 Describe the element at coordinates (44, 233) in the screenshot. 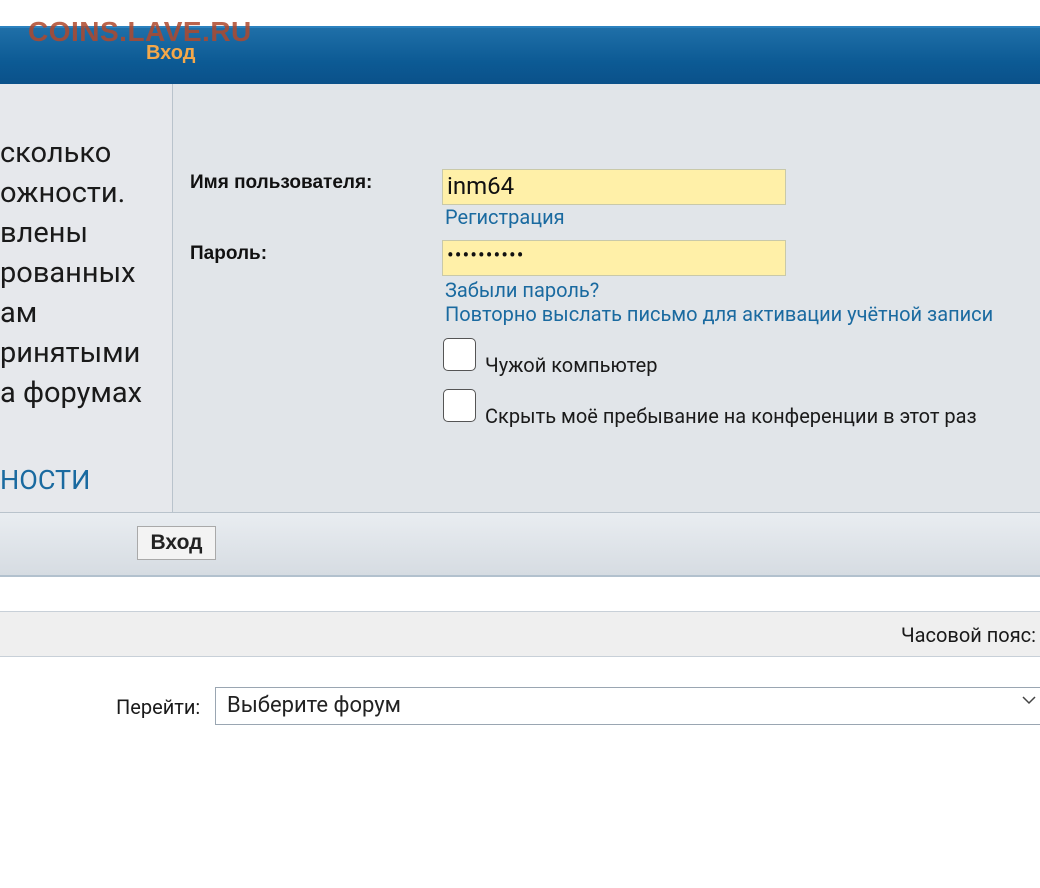

I see `info-text-line: влены` at that location.